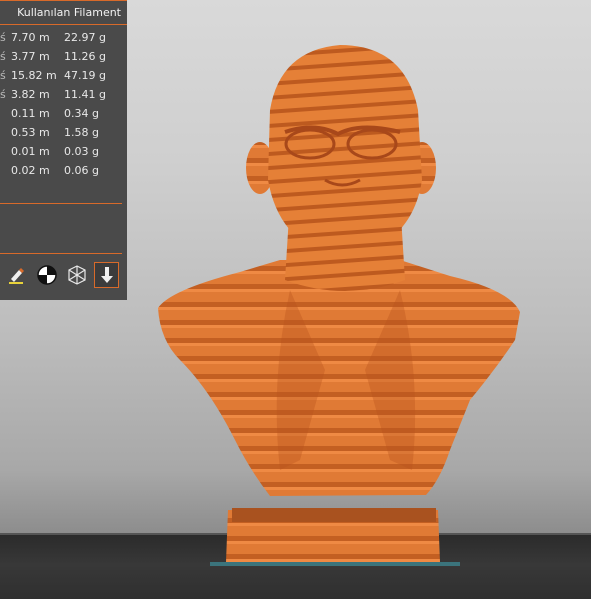  I want to click on filament-weight: 47.19 g, so click(85, 75).